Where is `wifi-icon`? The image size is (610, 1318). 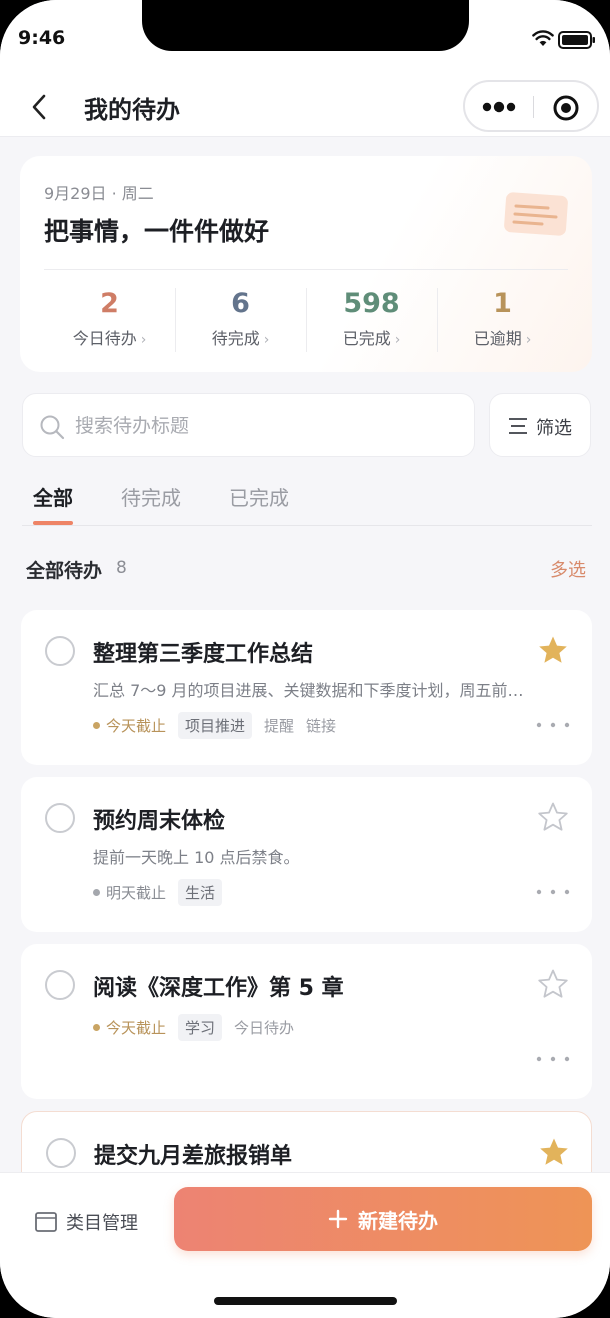 wifi-icon is located at coordinates (543, 38).